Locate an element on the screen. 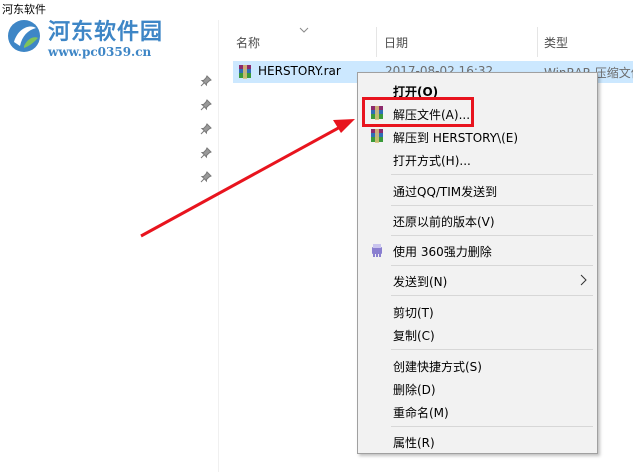 The width and height of the screenshot is (633, 472). menu-item-rename: 重命名(M) is located at coordinates (477, 411).